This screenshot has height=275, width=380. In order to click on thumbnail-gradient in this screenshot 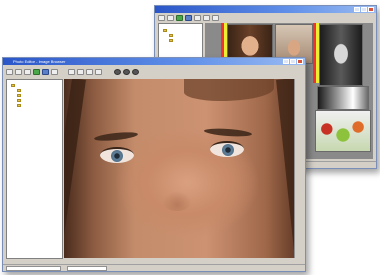, I will do `click(343, 98)`.